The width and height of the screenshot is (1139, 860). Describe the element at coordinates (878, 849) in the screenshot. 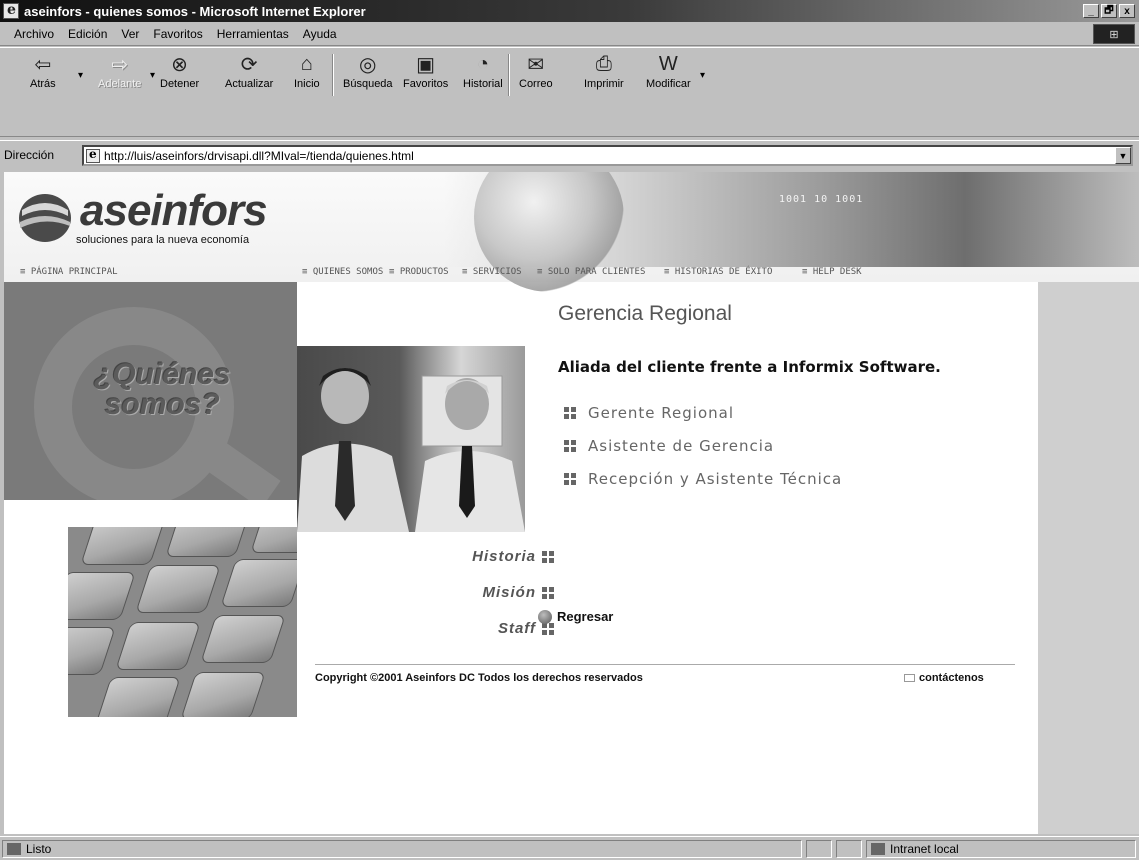

I see `intranet-icon` at that location.